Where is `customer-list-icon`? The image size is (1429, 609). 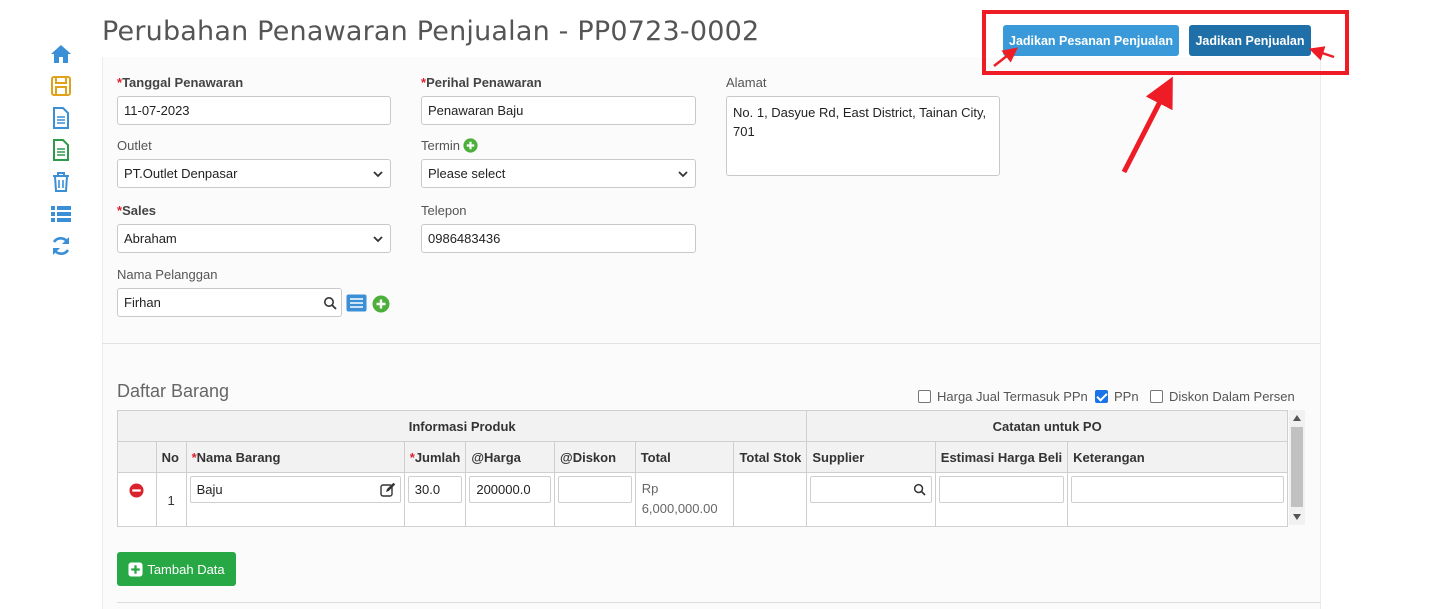
customer-list-icon is located at coordinates (356, 303).